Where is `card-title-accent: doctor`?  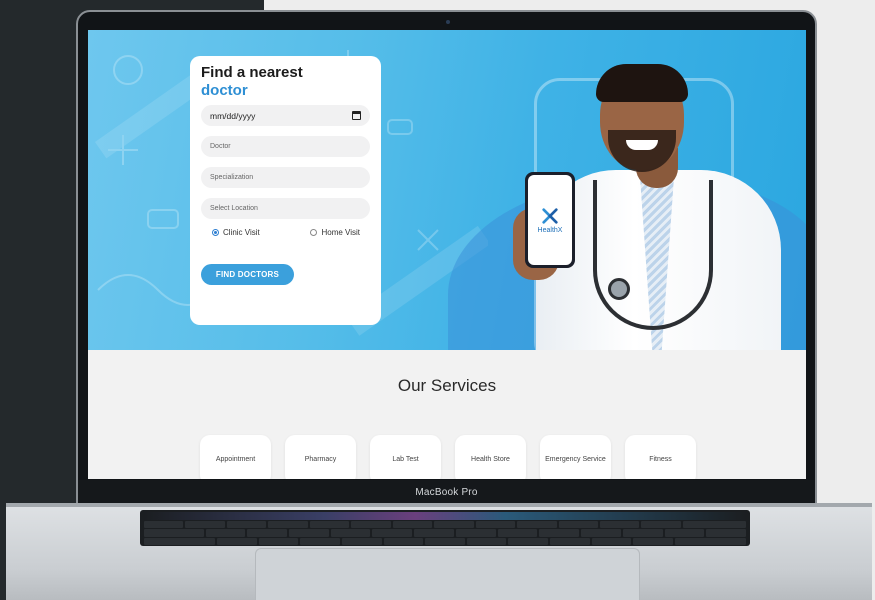 card-title-accent: doctor is located at coordinates (224, 90).